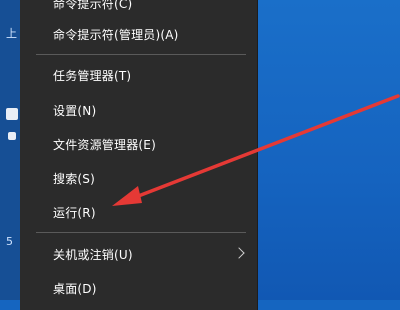 The width and height of the screenshot is (400, 310). I want to click on menu-item-label: 任务管理器(T), so click(92, 75).